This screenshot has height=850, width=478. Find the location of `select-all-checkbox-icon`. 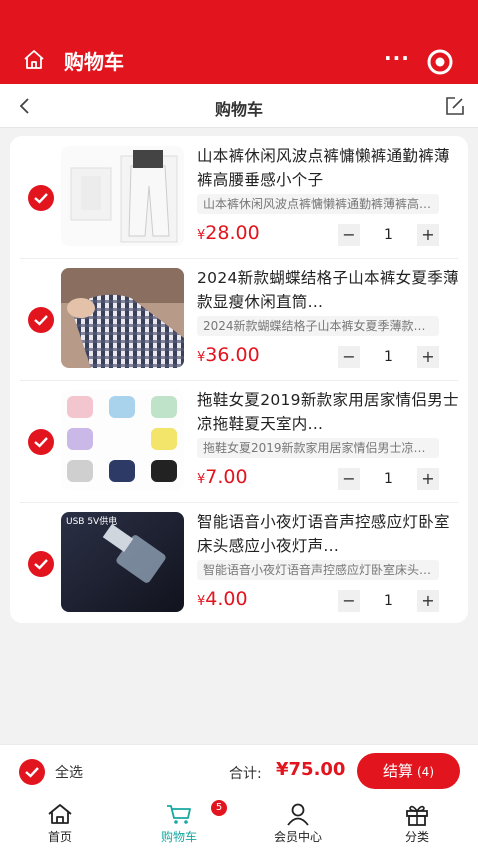

select-all-checkbox-icon is located at coordinates (32, 772).